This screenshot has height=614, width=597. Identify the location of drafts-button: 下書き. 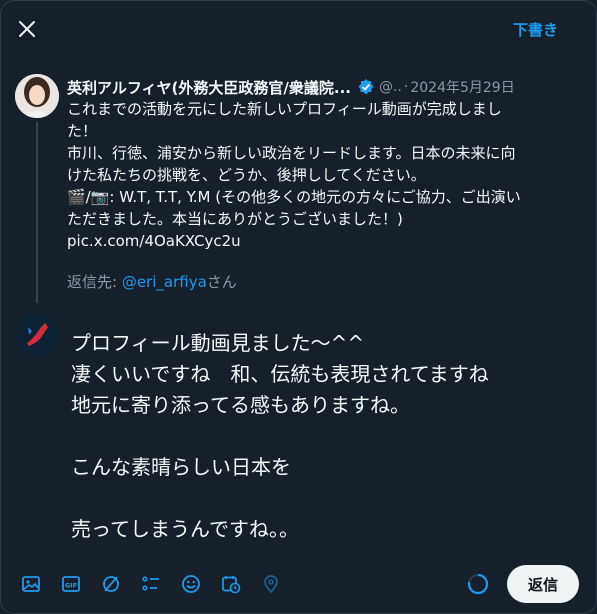
(535, 29).